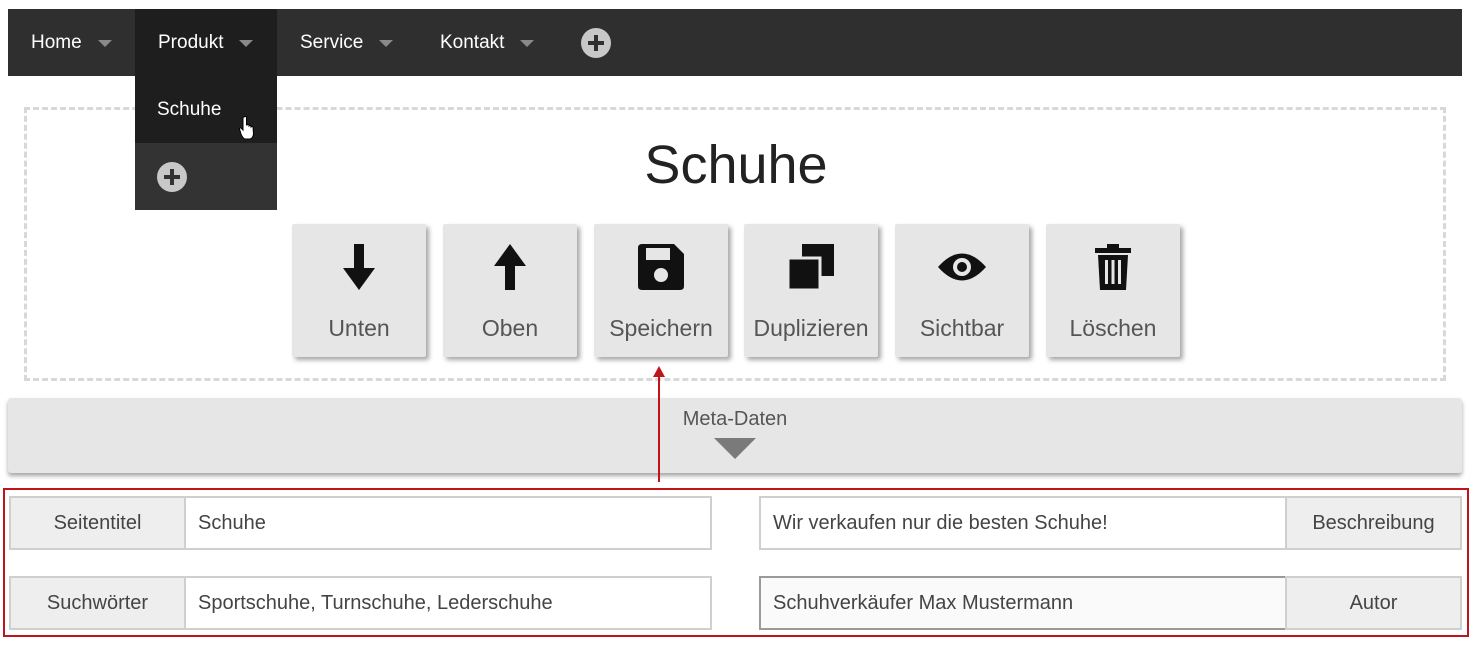 The width and height of the screenshot is (1472, 647). What do you see at coordinates (661, 328) in the screenshot?
I see `button-label: Speichern` at bounding box center [661, 328].